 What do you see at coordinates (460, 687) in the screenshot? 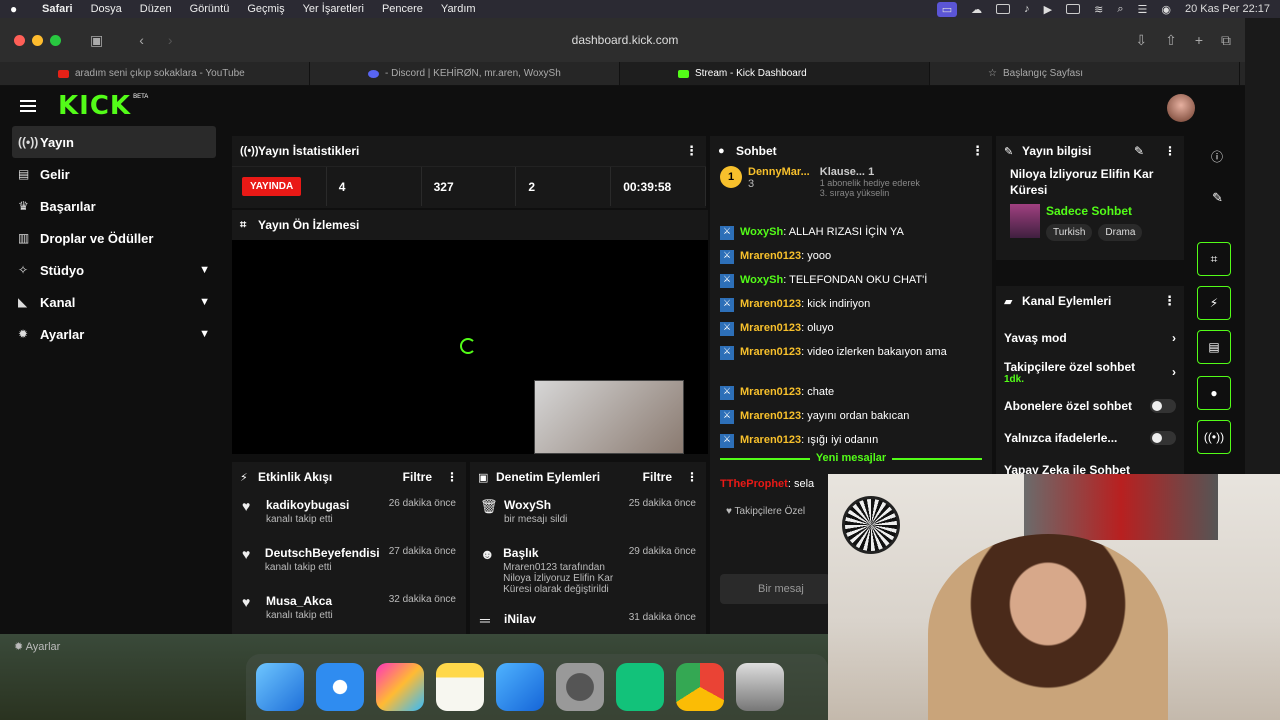
I see `notes-icon` at bounding box center [460, 687].